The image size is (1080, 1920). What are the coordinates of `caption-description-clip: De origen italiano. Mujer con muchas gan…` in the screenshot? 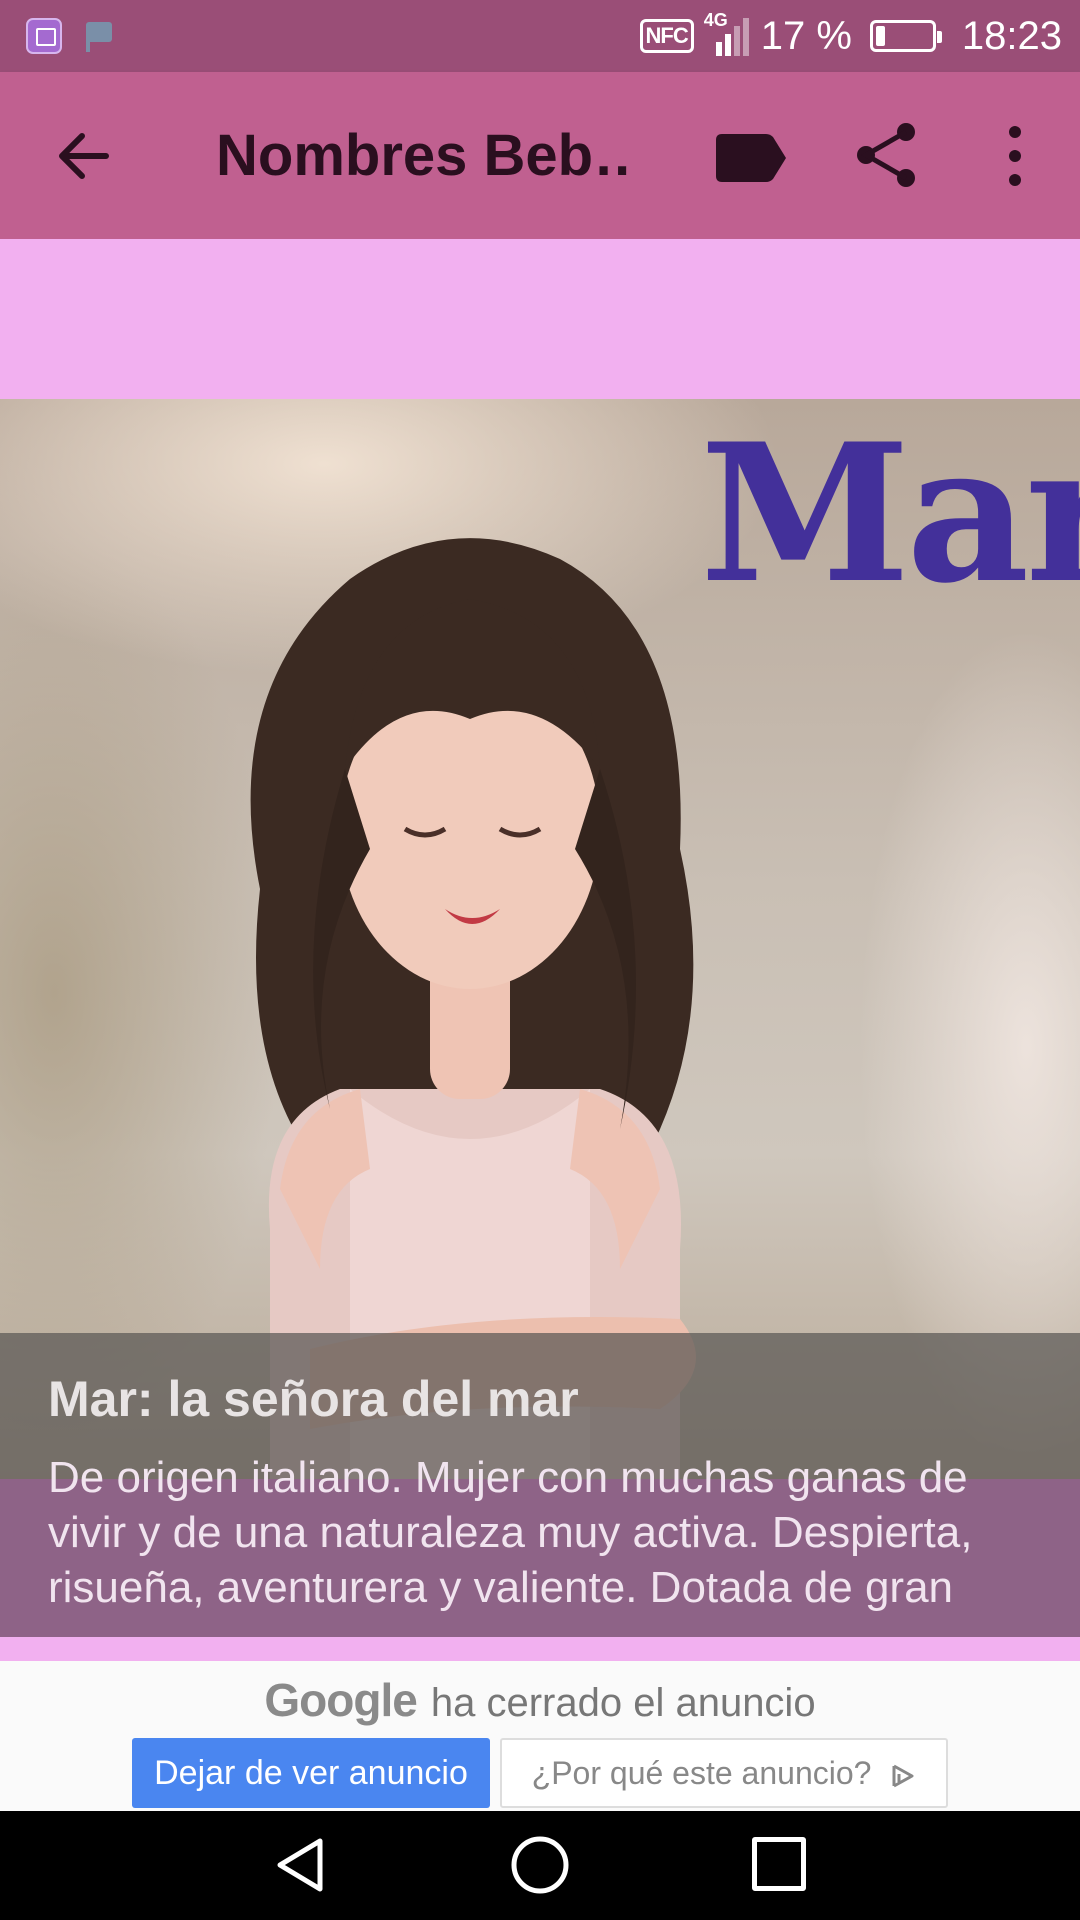 It's located at (540, 1535).